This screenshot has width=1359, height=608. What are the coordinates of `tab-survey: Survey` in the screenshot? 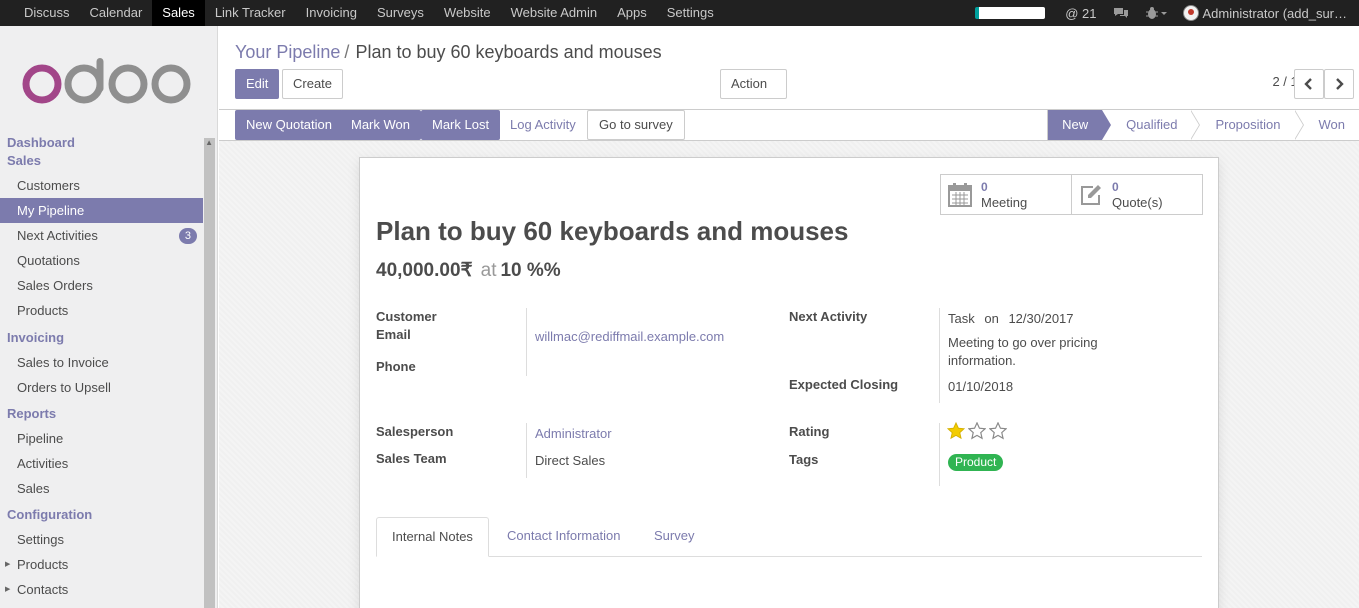 It's located at (674, 537).